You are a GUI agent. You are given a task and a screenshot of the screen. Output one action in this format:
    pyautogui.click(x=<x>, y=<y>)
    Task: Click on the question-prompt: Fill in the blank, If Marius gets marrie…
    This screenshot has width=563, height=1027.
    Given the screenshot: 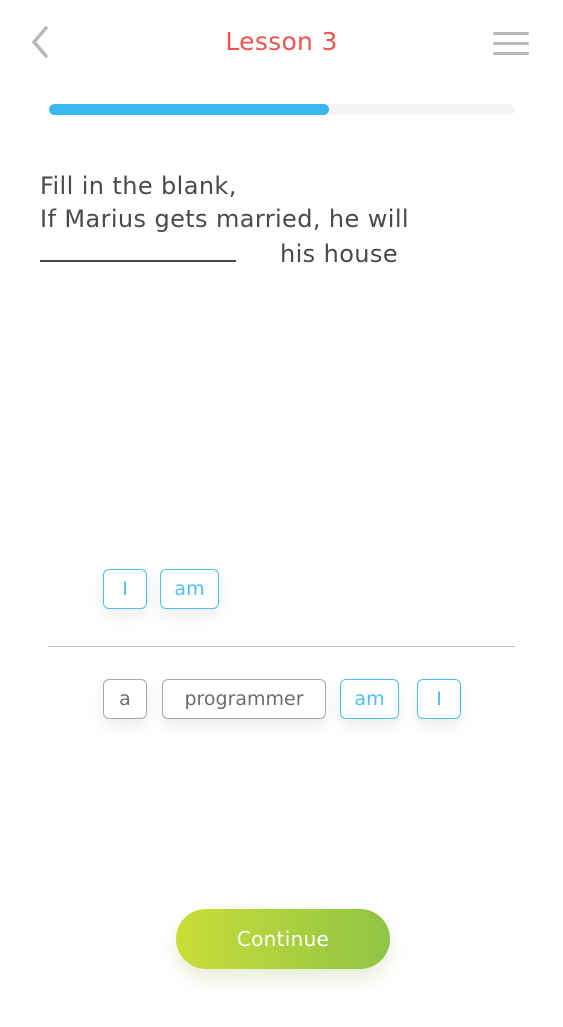 What is the action you would take?
    pyautogui.click(x=285, y=220)
    